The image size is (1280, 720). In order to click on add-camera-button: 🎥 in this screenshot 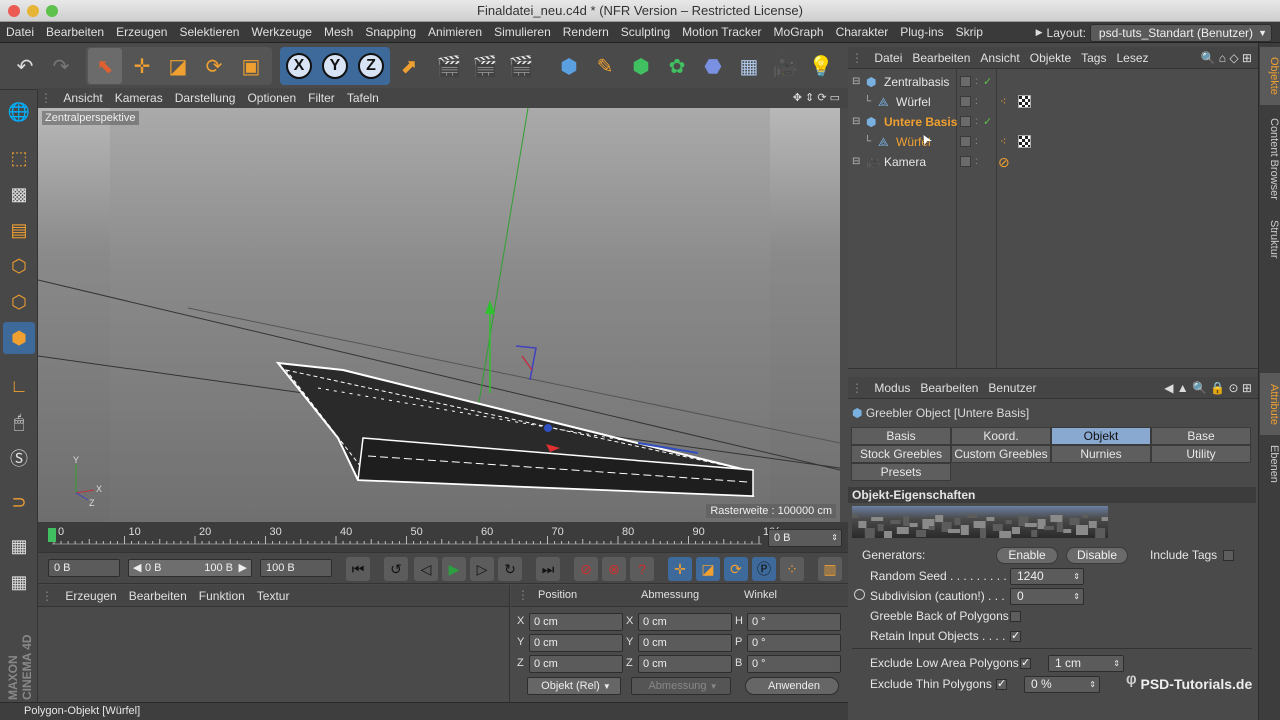, I will do `click(785, 66)`.